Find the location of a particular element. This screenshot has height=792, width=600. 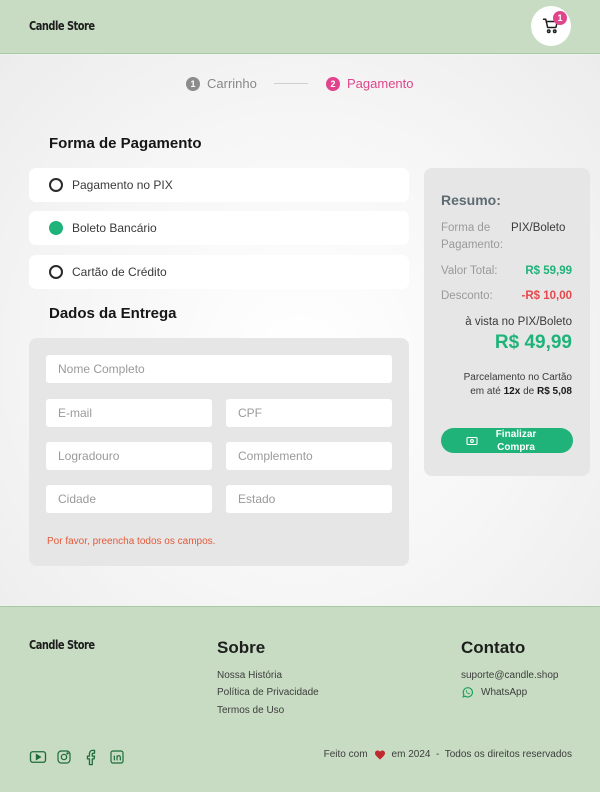

summary-discount-label: Desconto: is located at coordinates (467, 296).